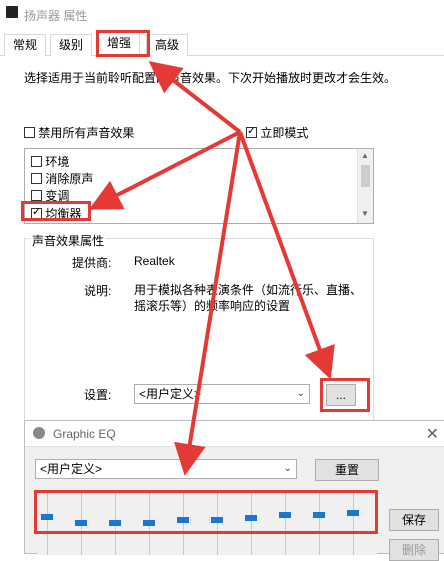 This screenshot has width=444, height=561. What do you see at coordinates (166, 469) in the screenshot?
I see `eq-preset-select: <用户定义> ⌄` at bounding box center [166, 469].